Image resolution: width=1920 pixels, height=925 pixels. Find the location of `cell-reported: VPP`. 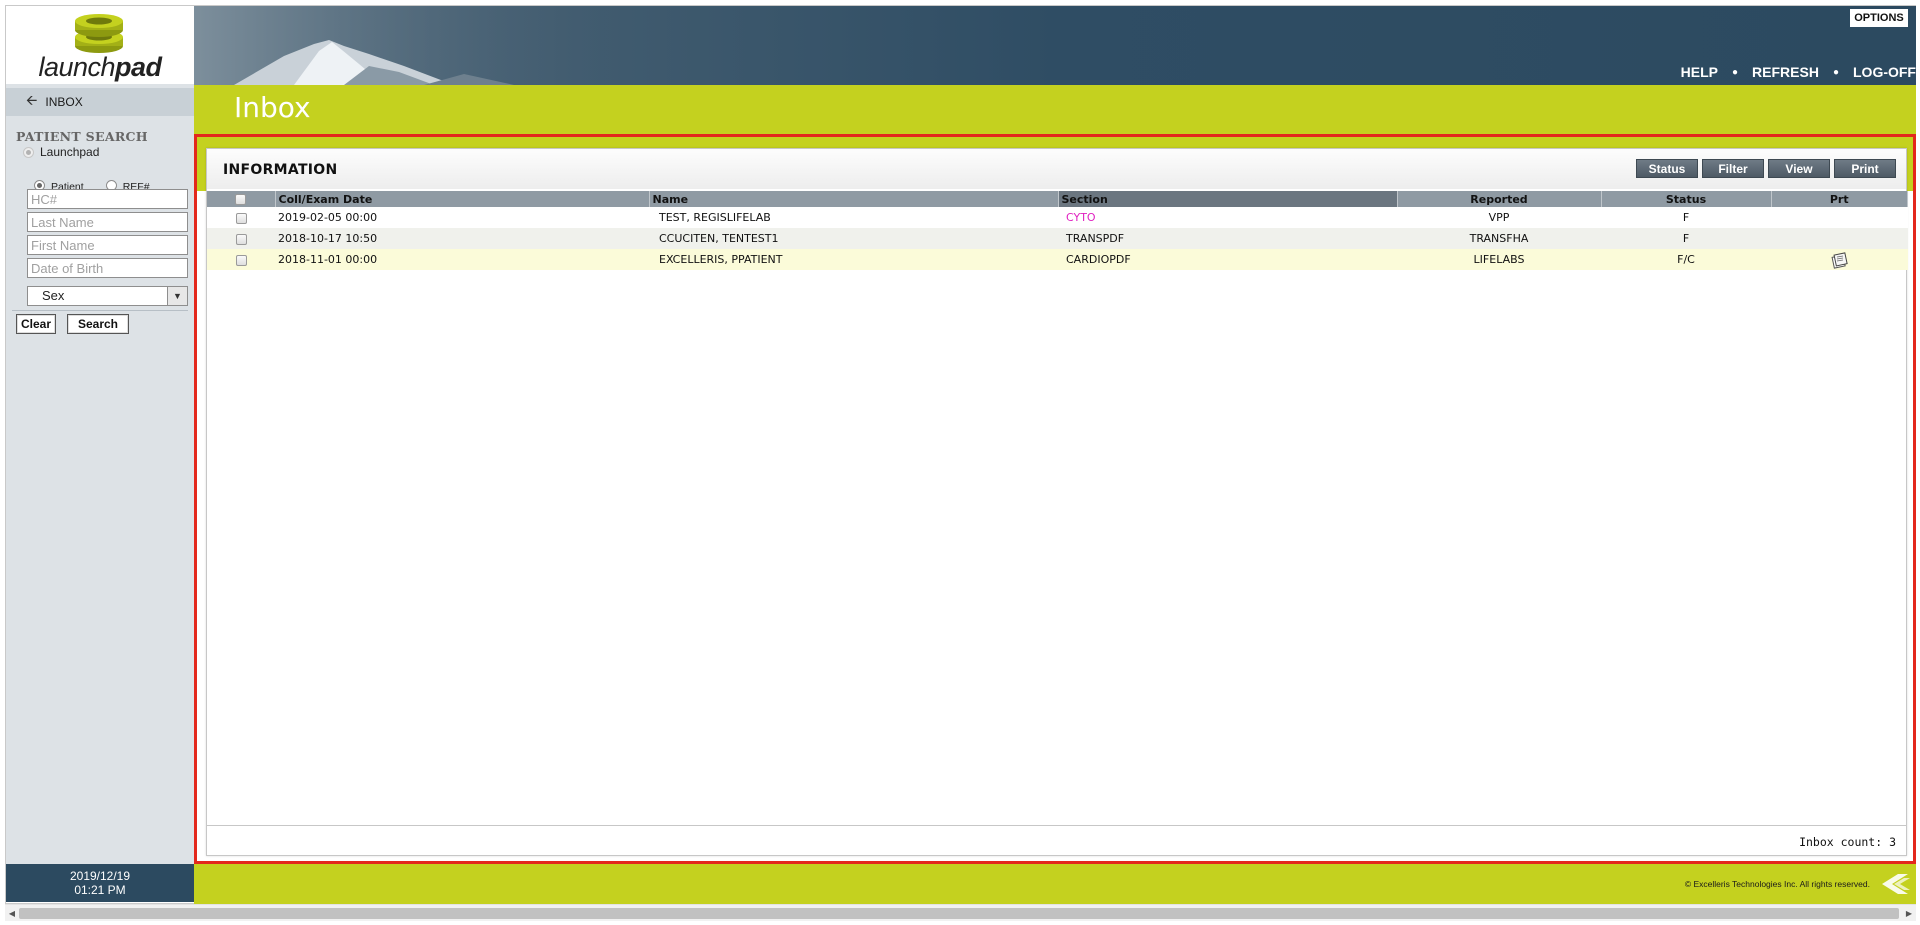

cell-reported: VPP is located at coordinates (1499, 217).